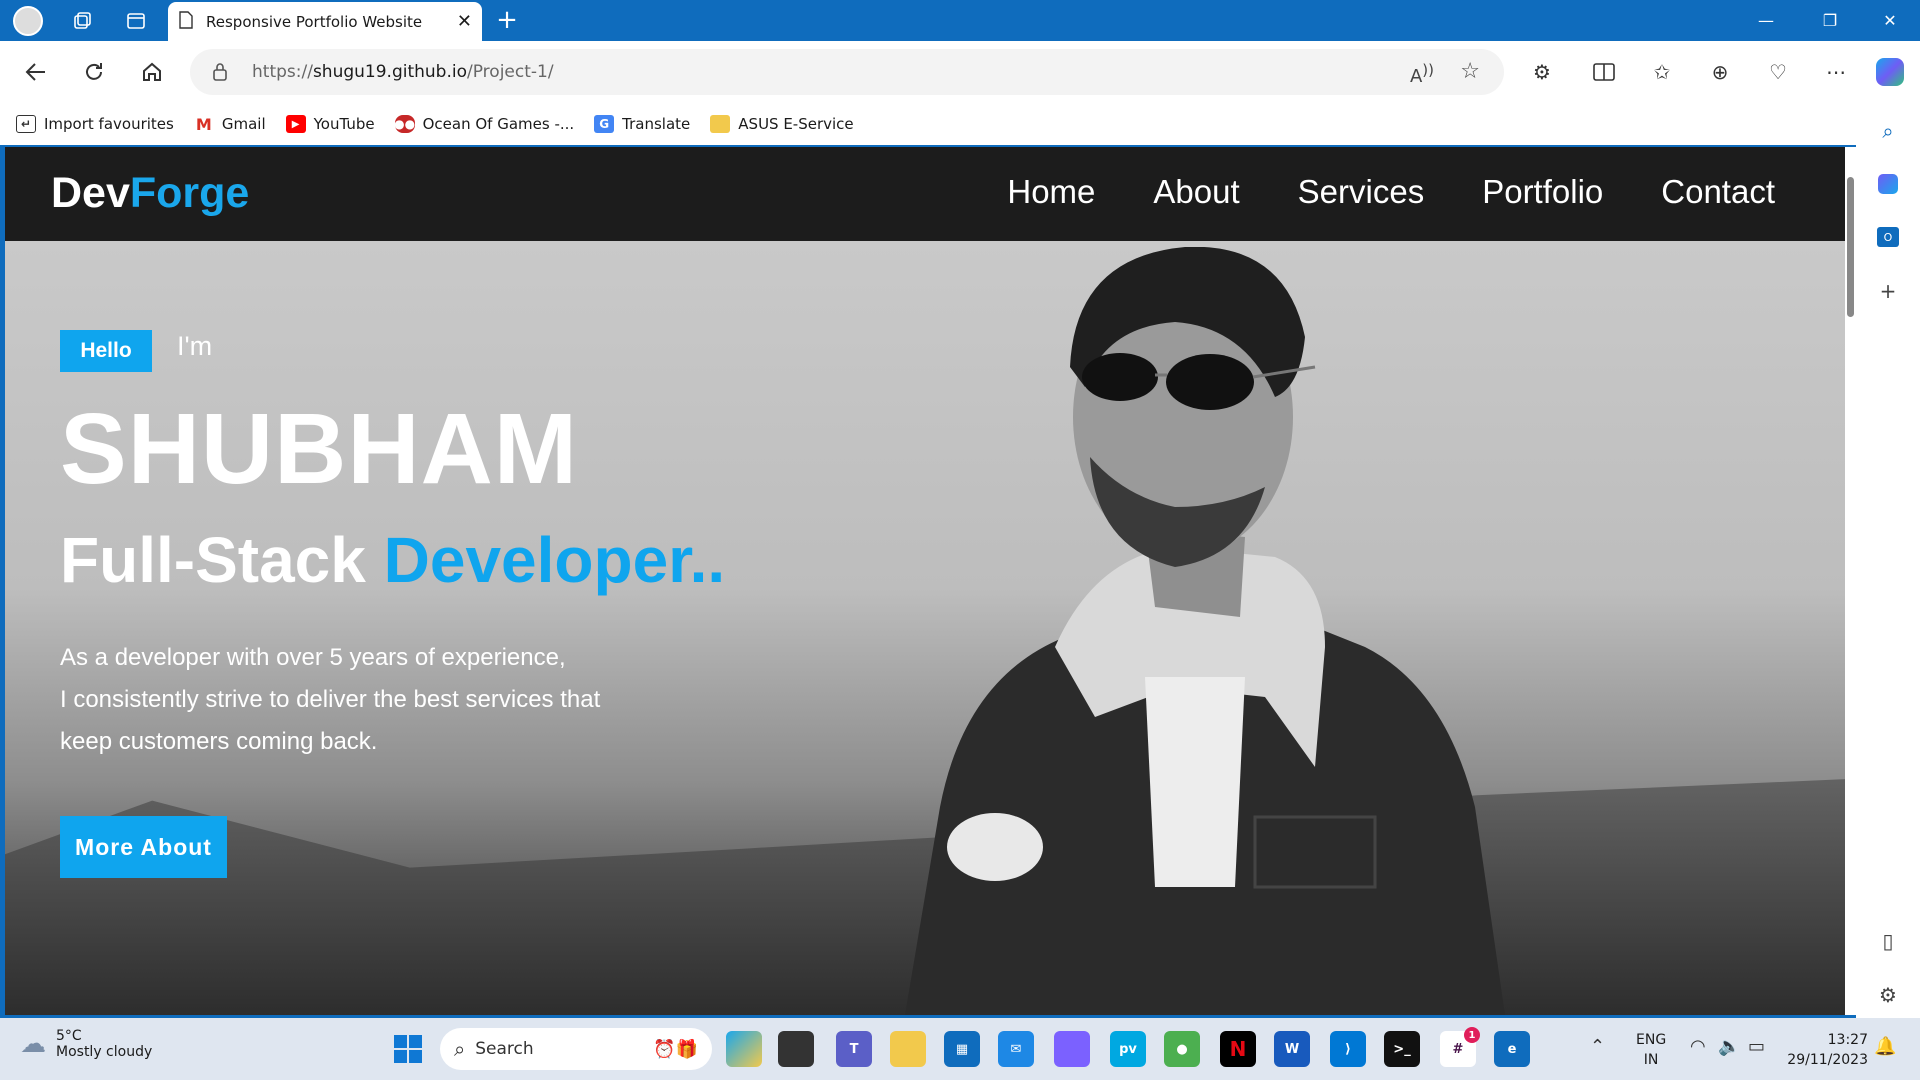 The image size is (1920, 1080). Describe the element at coordinates (604, 124) in the screenshot. I see `translate-icon: G` at that location.